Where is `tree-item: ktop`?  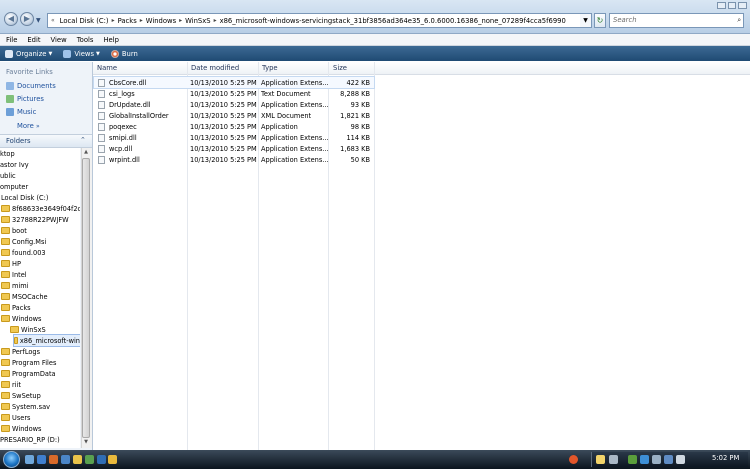
tree-item: ktop is located at coordinates (7, 153).